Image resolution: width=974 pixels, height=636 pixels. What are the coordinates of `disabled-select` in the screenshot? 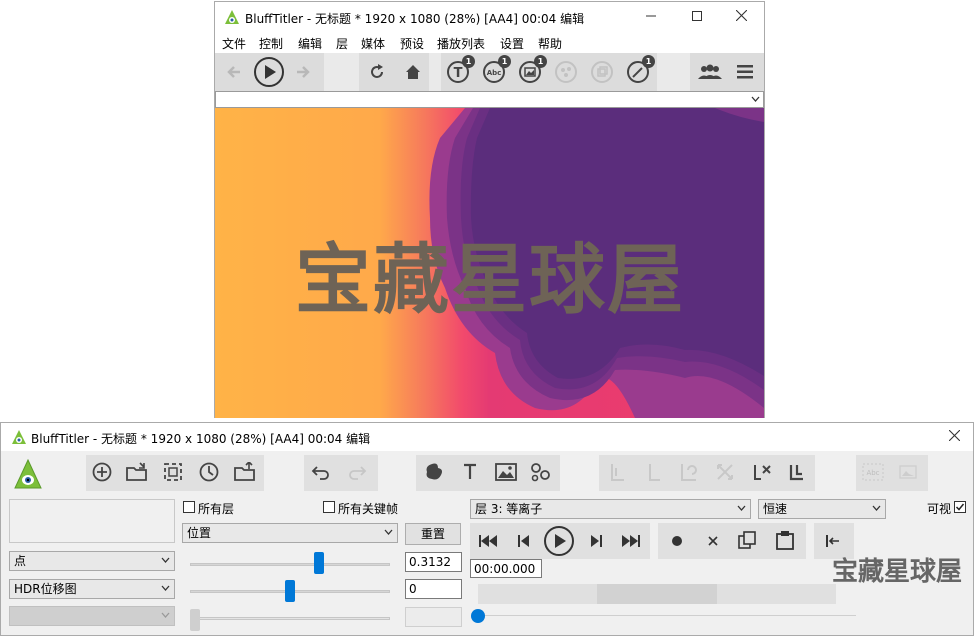 It's located at (92, 616).